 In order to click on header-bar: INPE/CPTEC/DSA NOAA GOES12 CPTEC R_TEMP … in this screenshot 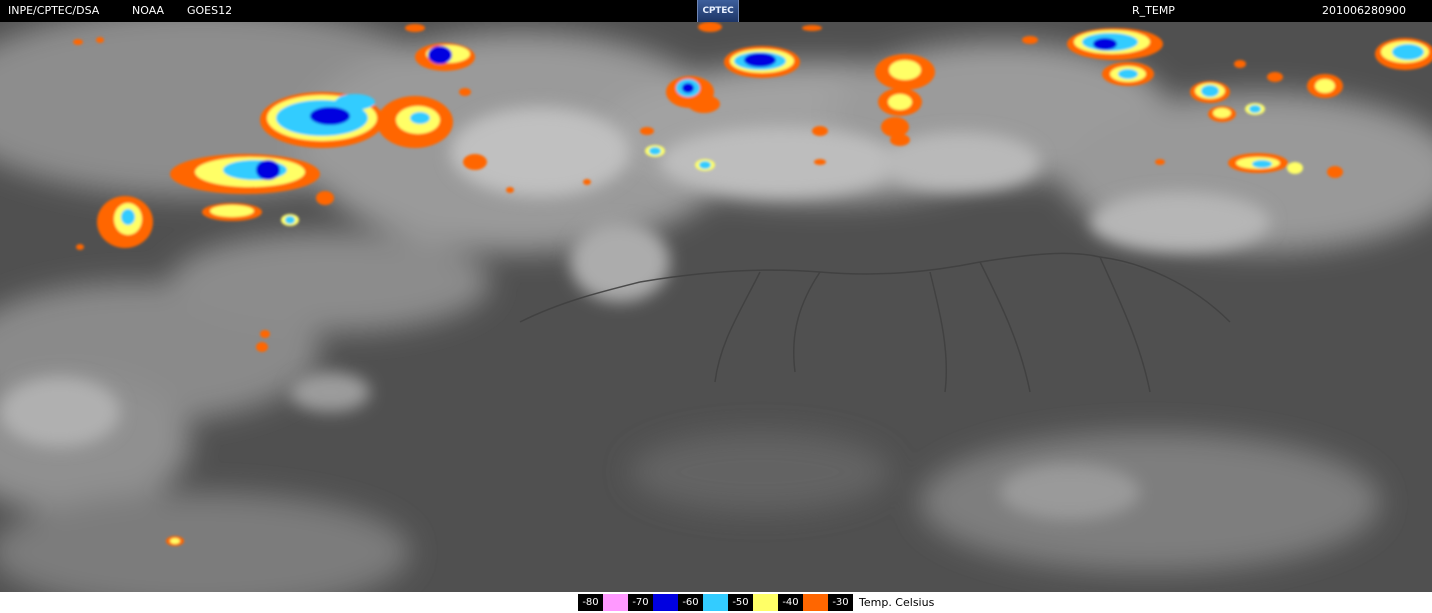, I will do `click(716, 11)`.